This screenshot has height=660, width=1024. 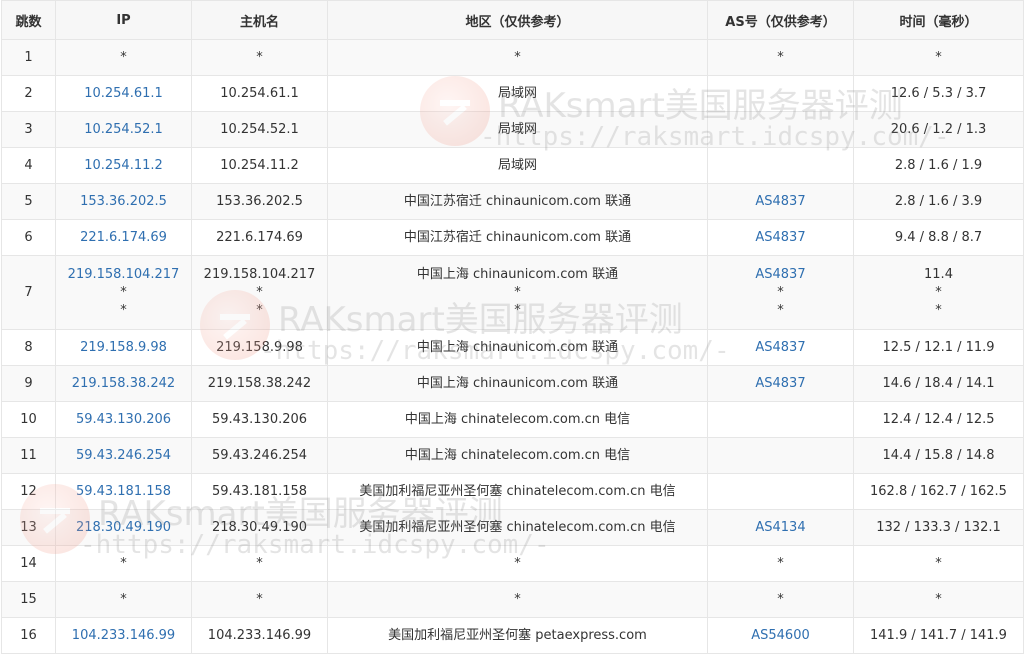 I want to click on header-ip: IP, so click(x=123, y=20).